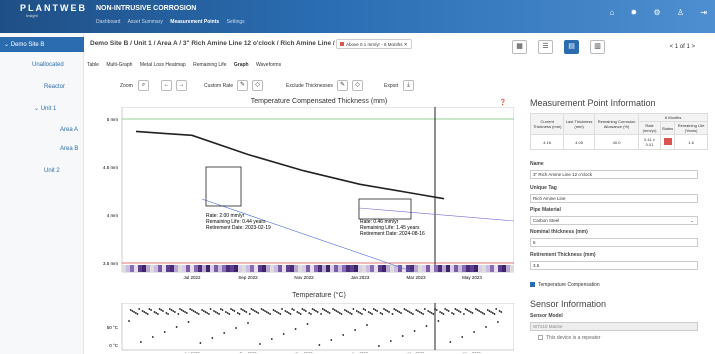 Image resolution: width=715 pixels, height=354 pixels. I want to click on nav-tab-asset-summary: Asset Summary, so click(145, 22).